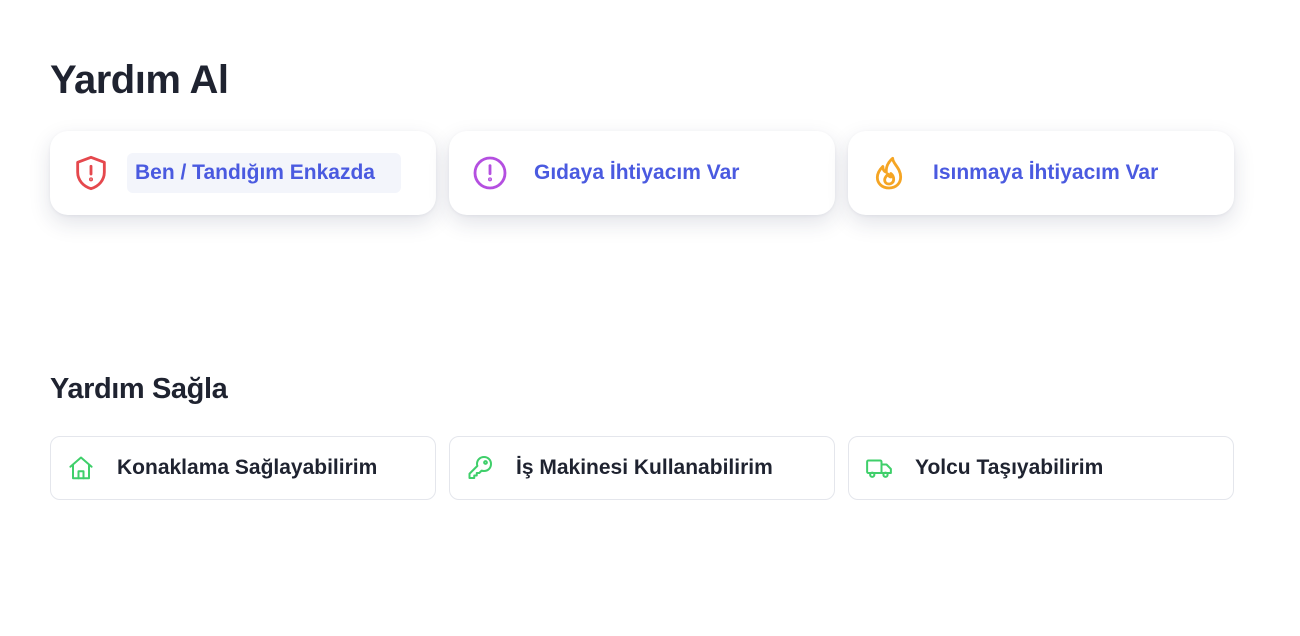  I want to click on offer-card-machinery: İş Makinesi Kullanabilirim, so click(642, 468).